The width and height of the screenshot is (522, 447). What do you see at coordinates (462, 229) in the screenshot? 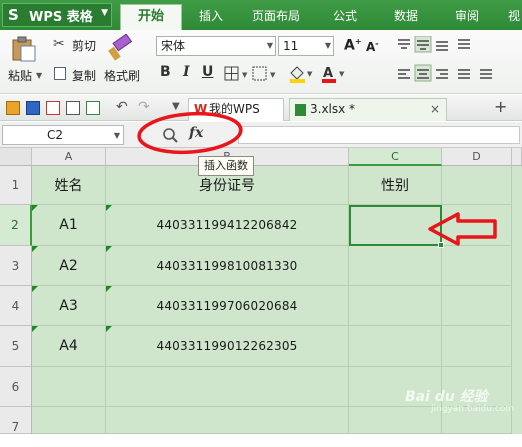
I see `red-arrow-annotation` at bounding box center [462, 229].